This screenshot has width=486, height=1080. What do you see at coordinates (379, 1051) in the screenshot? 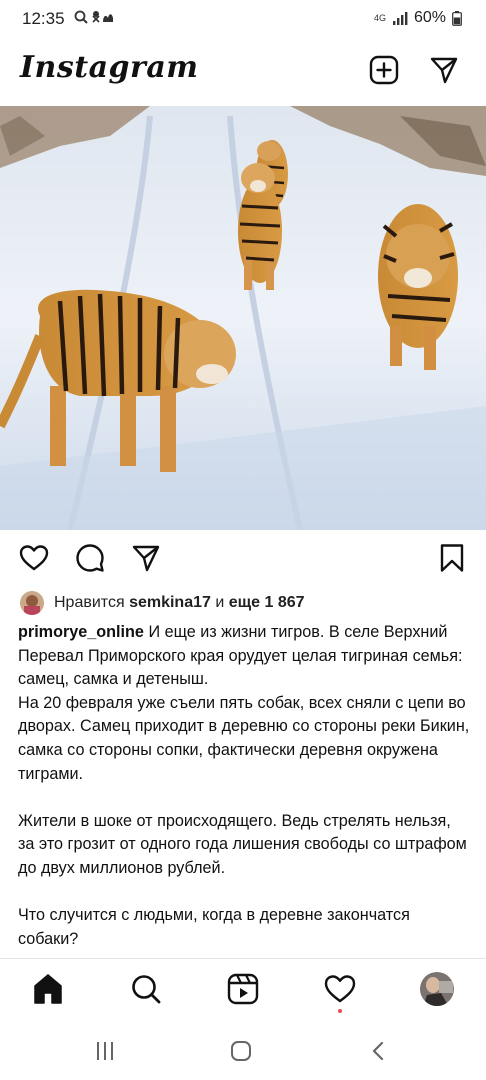
I see `back-icon` at bounding box center [379, 1051].